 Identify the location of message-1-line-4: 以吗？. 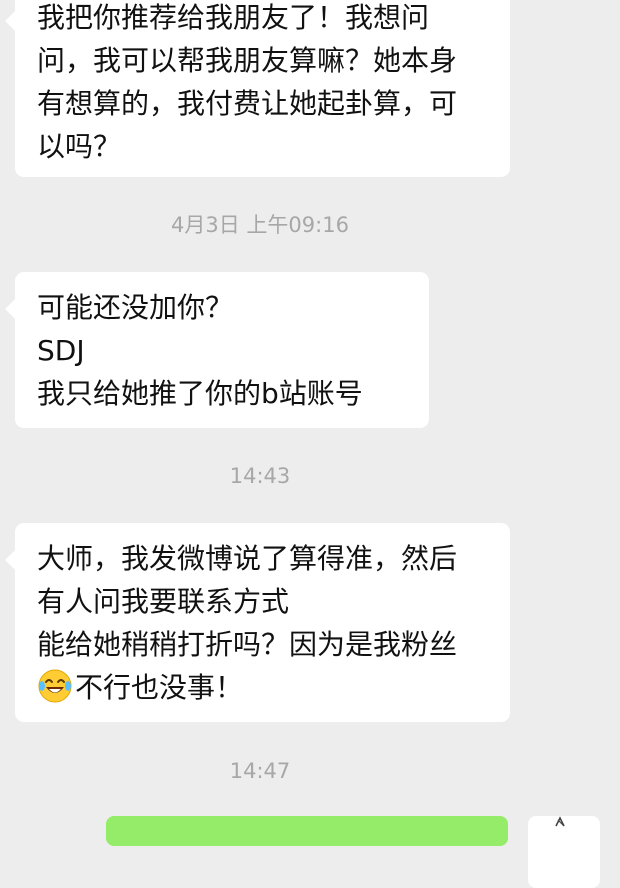
(79, 146).